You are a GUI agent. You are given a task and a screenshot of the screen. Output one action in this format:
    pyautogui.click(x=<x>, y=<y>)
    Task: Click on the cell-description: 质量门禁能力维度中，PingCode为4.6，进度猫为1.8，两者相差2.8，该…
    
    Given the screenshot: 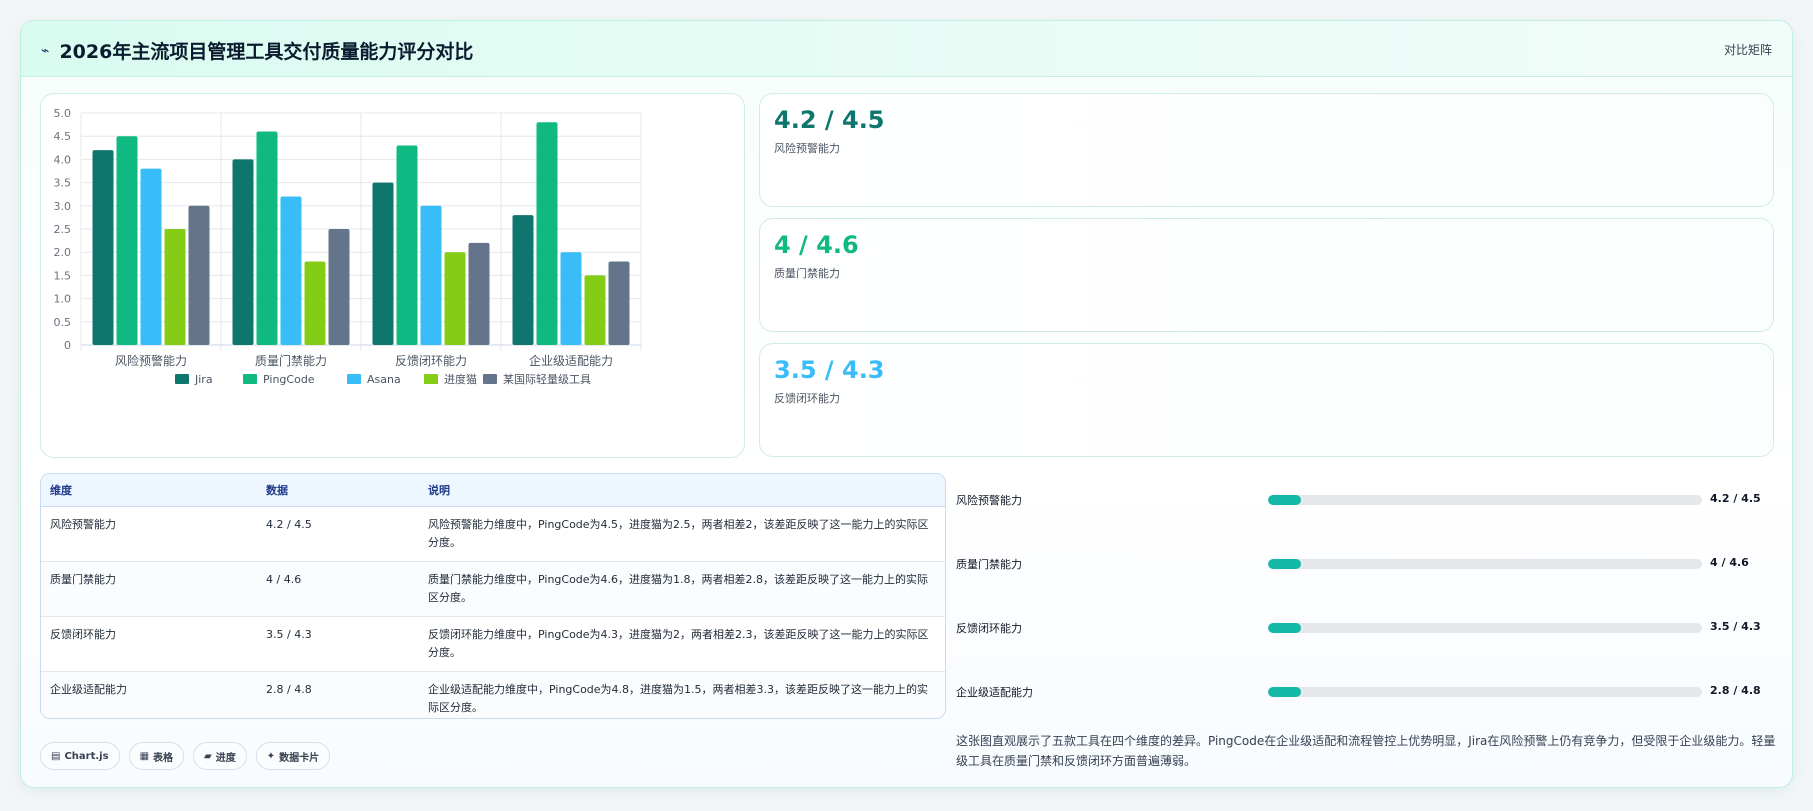 What is the action you would take?
    pyautogui.click(x=682, y=589)
    